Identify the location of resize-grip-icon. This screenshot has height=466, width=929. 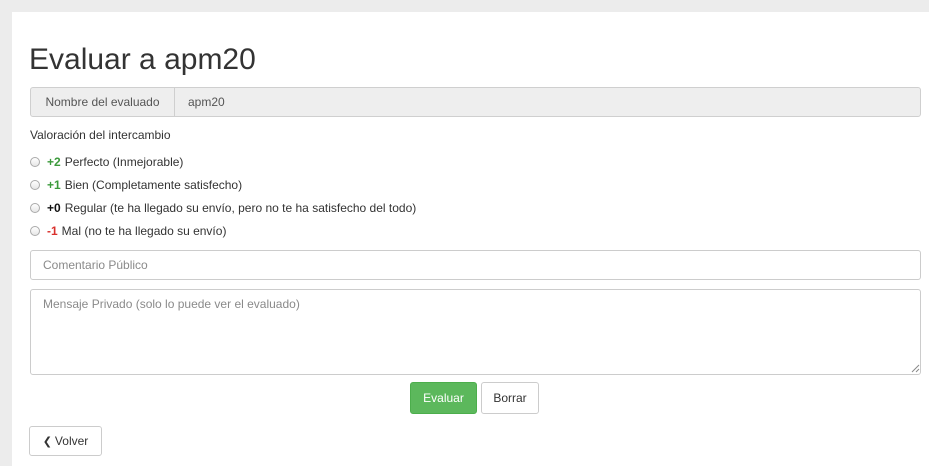
(915, 368).